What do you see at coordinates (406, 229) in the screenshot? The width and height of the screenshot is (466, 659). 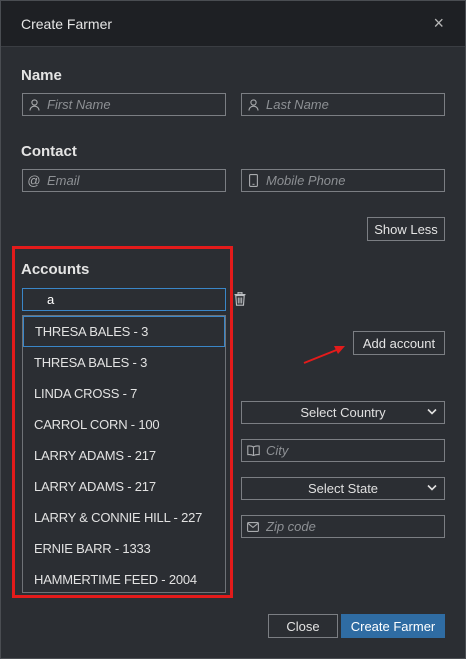 I see `show-less-button: Show Less` at bounding box center [406, 229].